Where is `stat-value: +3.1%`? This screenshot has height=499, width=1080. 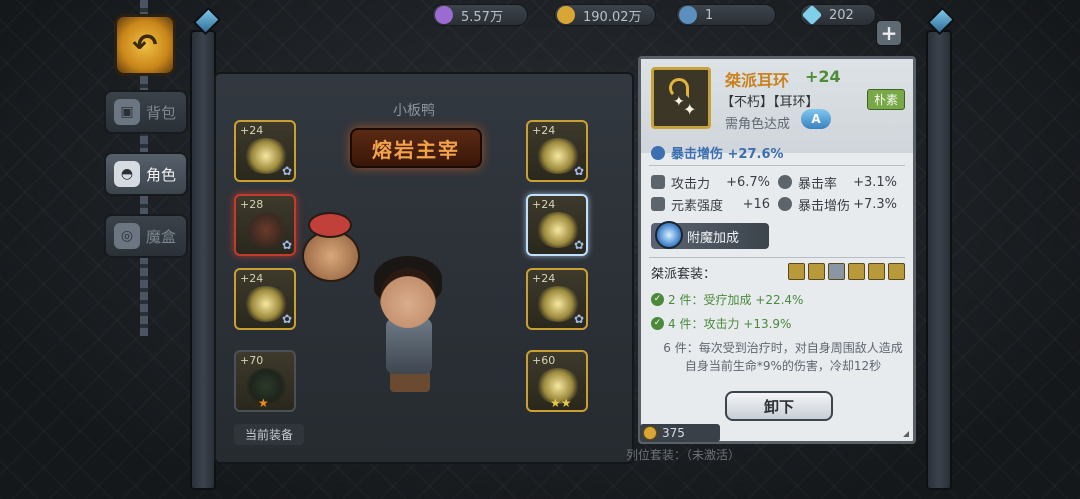
stat-value: +3.1% is located at coordinates (875, 182).